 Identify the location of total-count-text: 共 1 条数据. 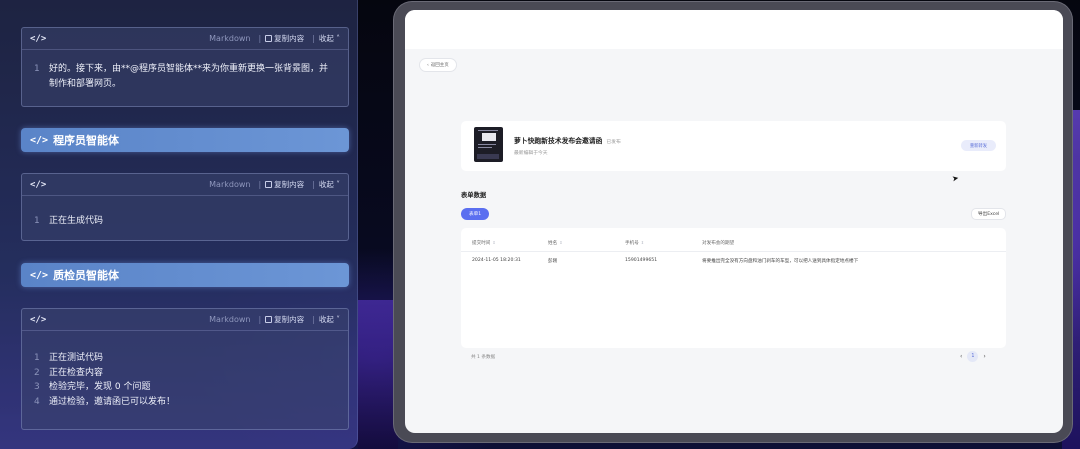
(483, 357).